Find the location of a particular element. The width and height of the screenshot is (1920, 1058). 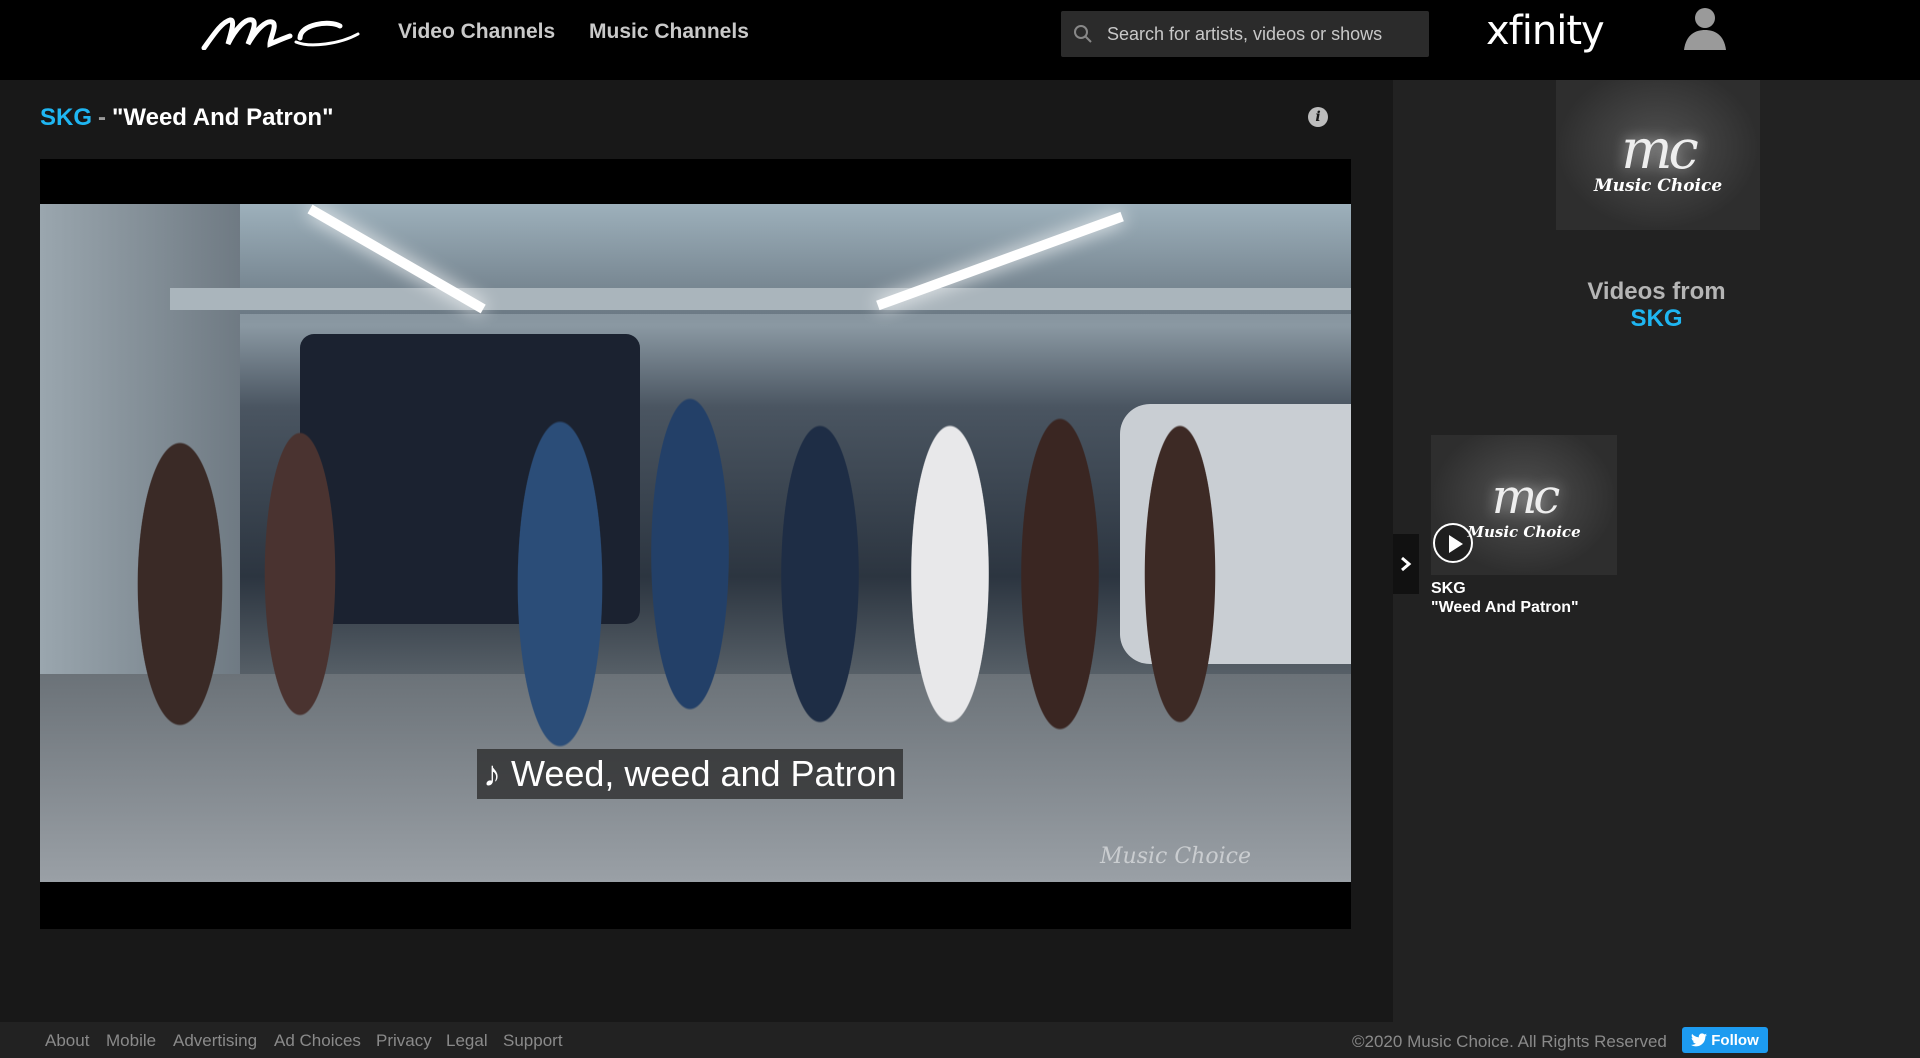

search-box is located at coordinates (1245, 34).